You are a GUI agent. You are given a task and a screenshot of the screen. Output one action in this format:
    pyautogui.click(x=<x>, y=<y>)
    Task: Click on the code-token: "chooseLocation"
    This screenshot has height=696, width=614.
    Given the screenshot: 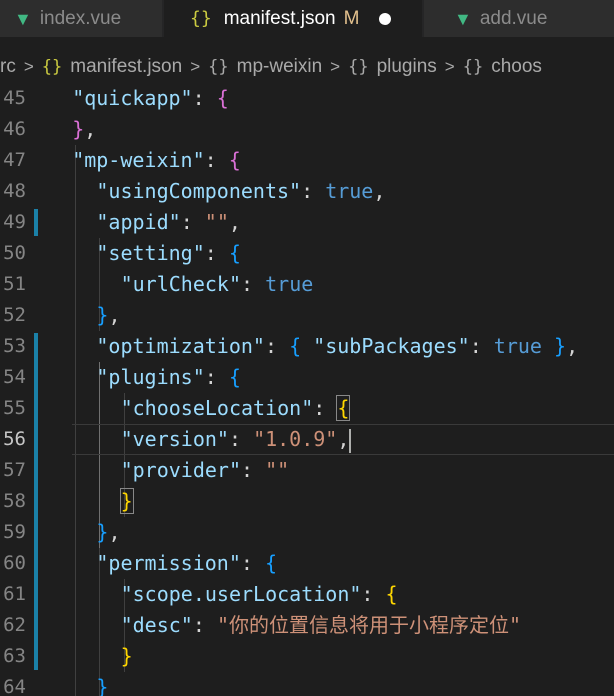 What is the action you would take?
    pyautogui.click(x=217, y=408)
    